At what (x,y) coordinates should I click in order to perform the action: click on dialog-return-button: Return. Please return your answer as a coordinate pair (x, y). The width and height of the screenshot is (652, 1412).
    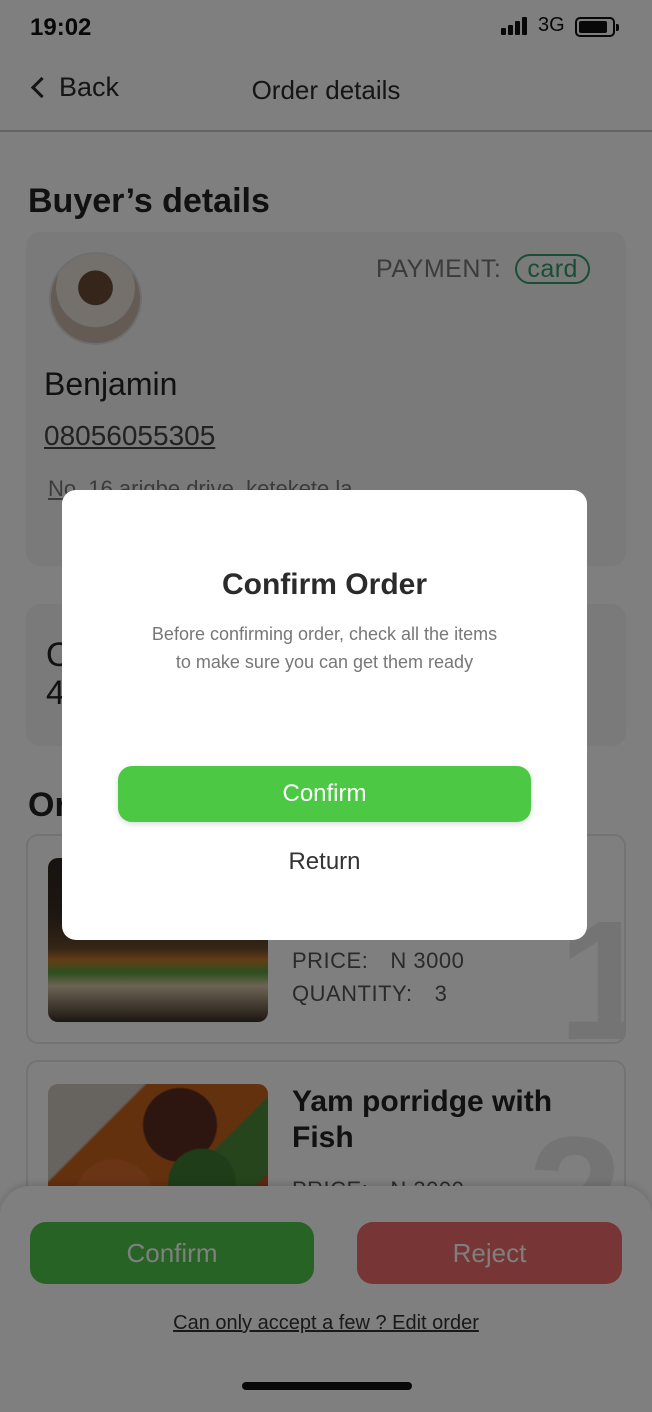
    Looking at the image, I should click on (324, 862).